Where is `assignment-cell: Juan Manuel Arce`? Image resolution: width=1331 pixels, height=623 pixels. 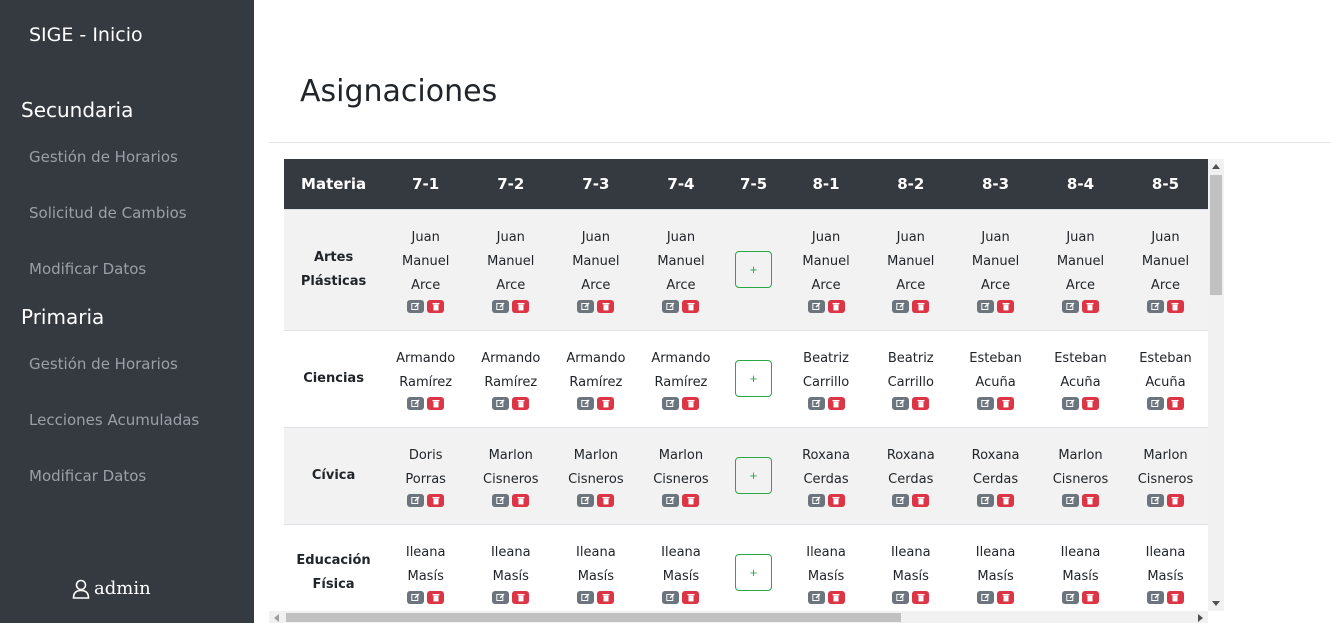 assignment-cell: Juan Manuel Arce is located at coordinates (911, 269).